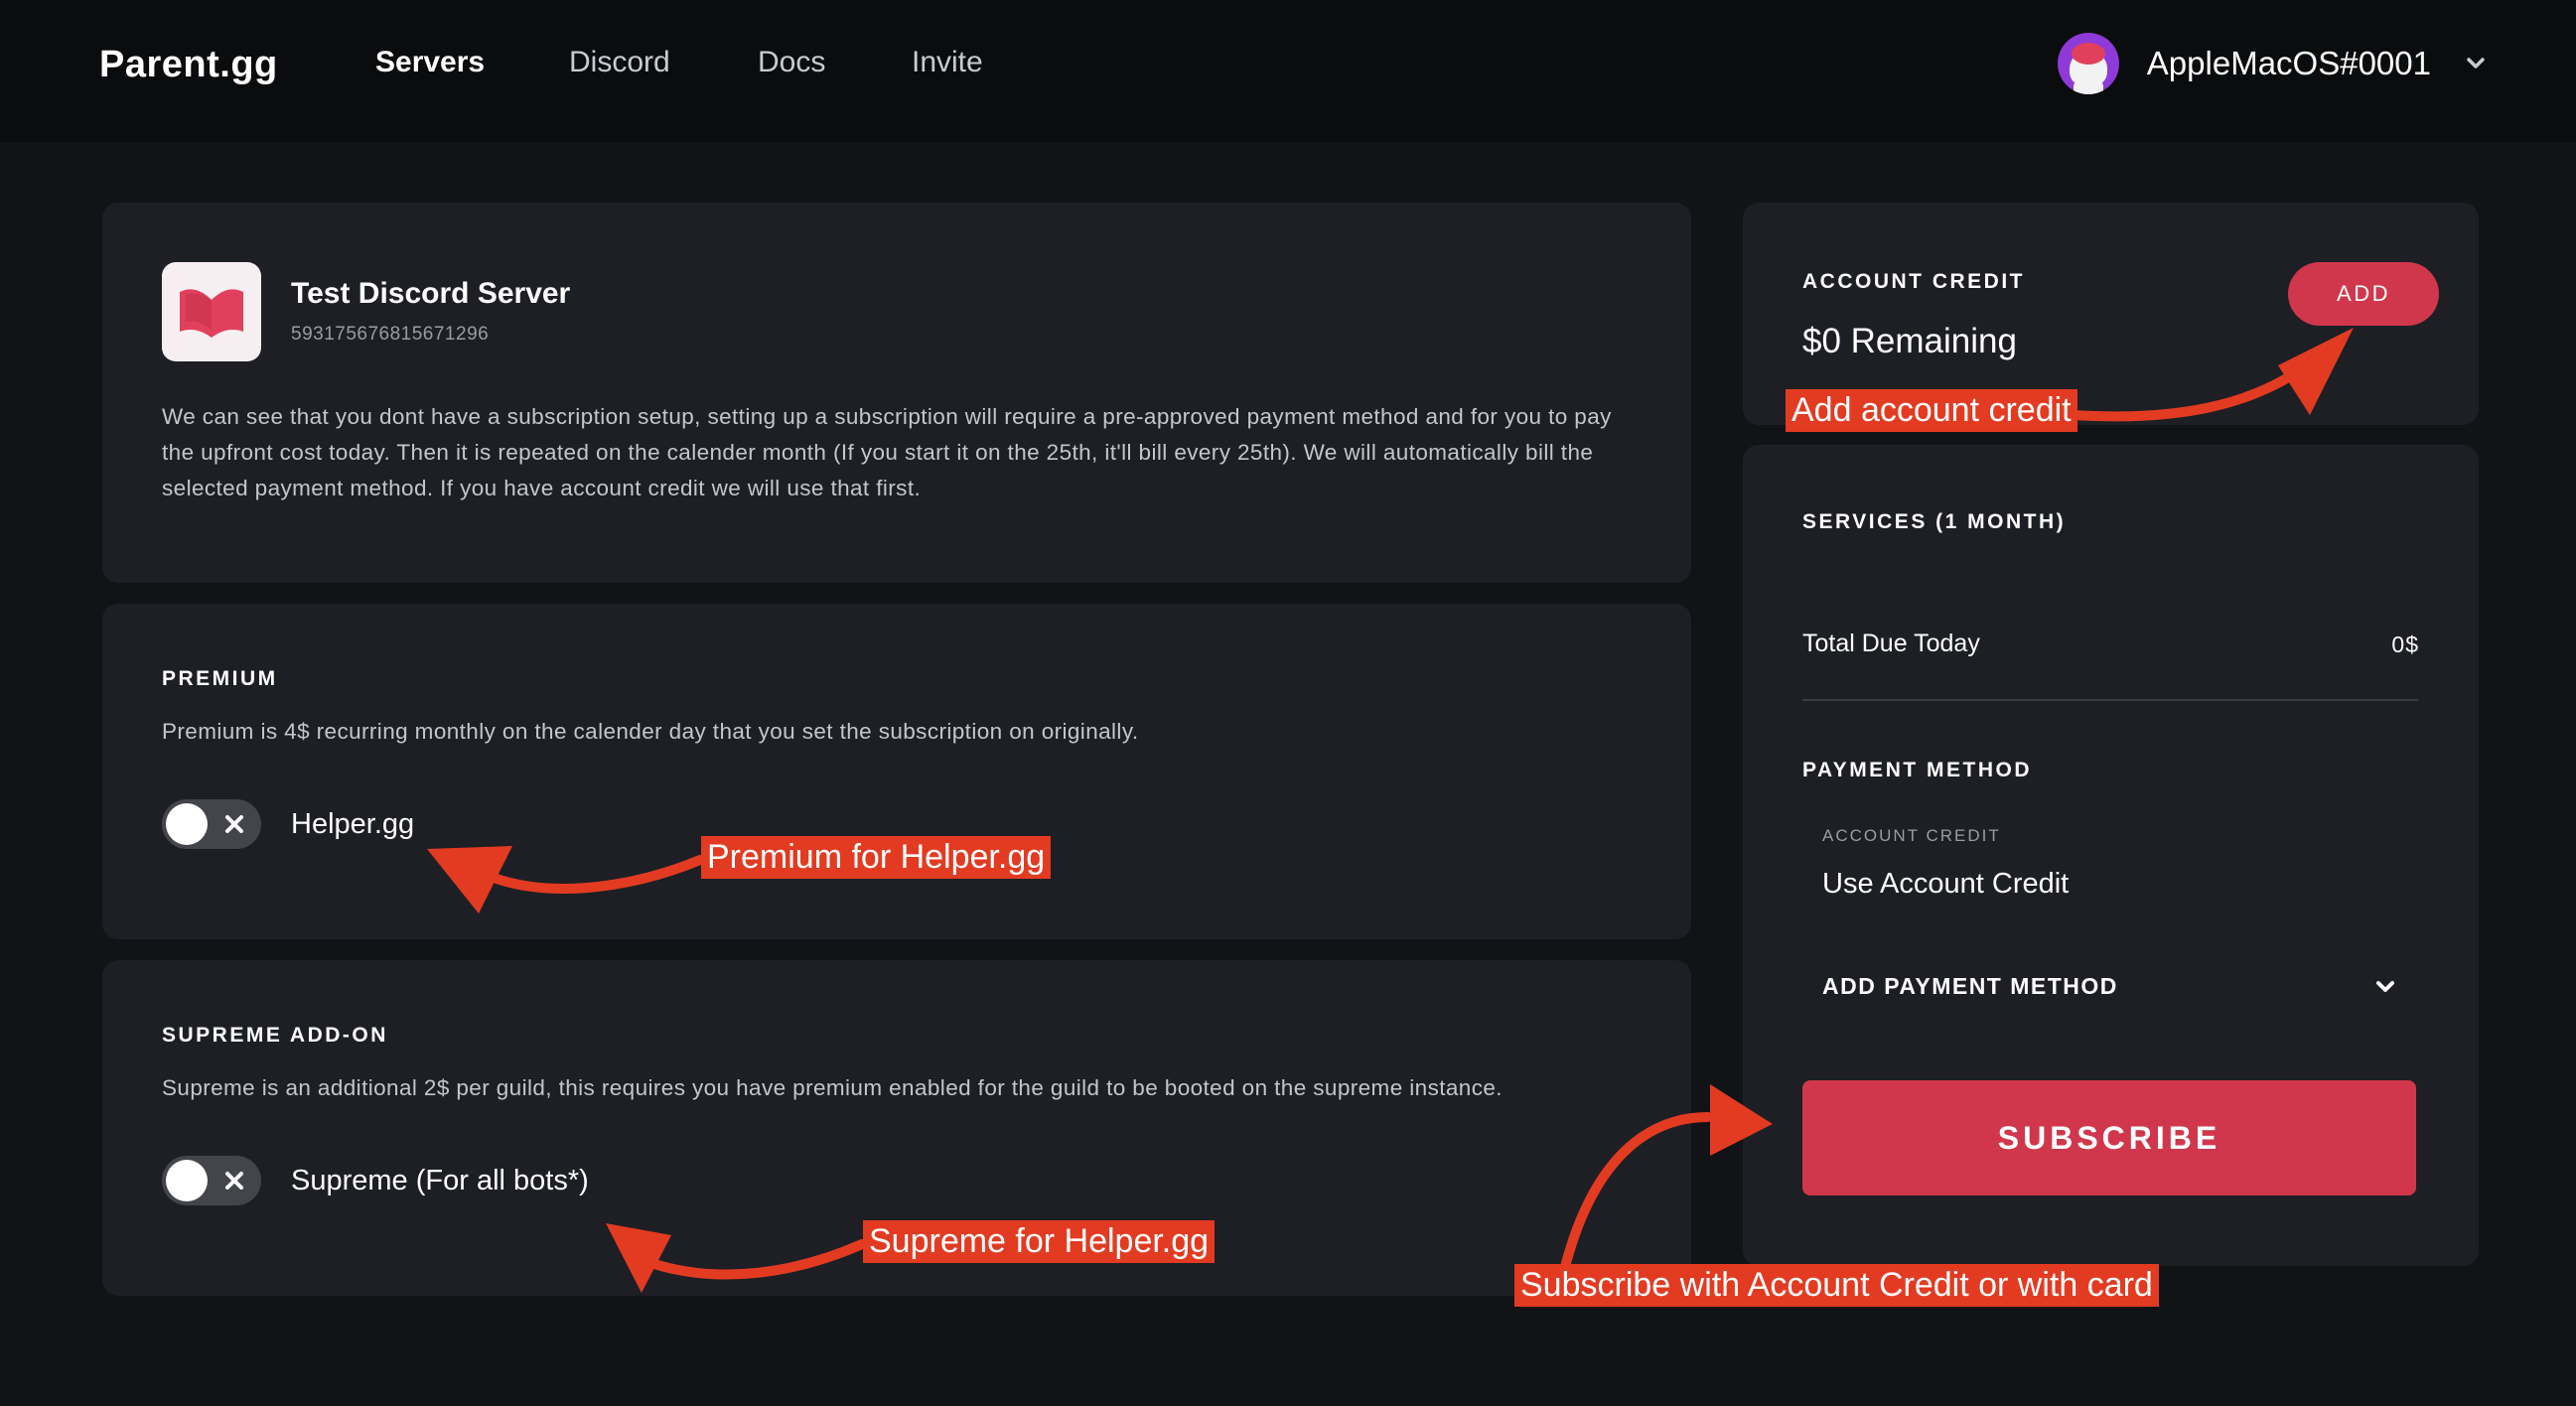 Image resolution: width=2576 pixels, height=1406 pixels. What do you see at coordinates (430, 62) in the screenshot?
I see `nav-servers: Servers` at bounding box center [430, 62].